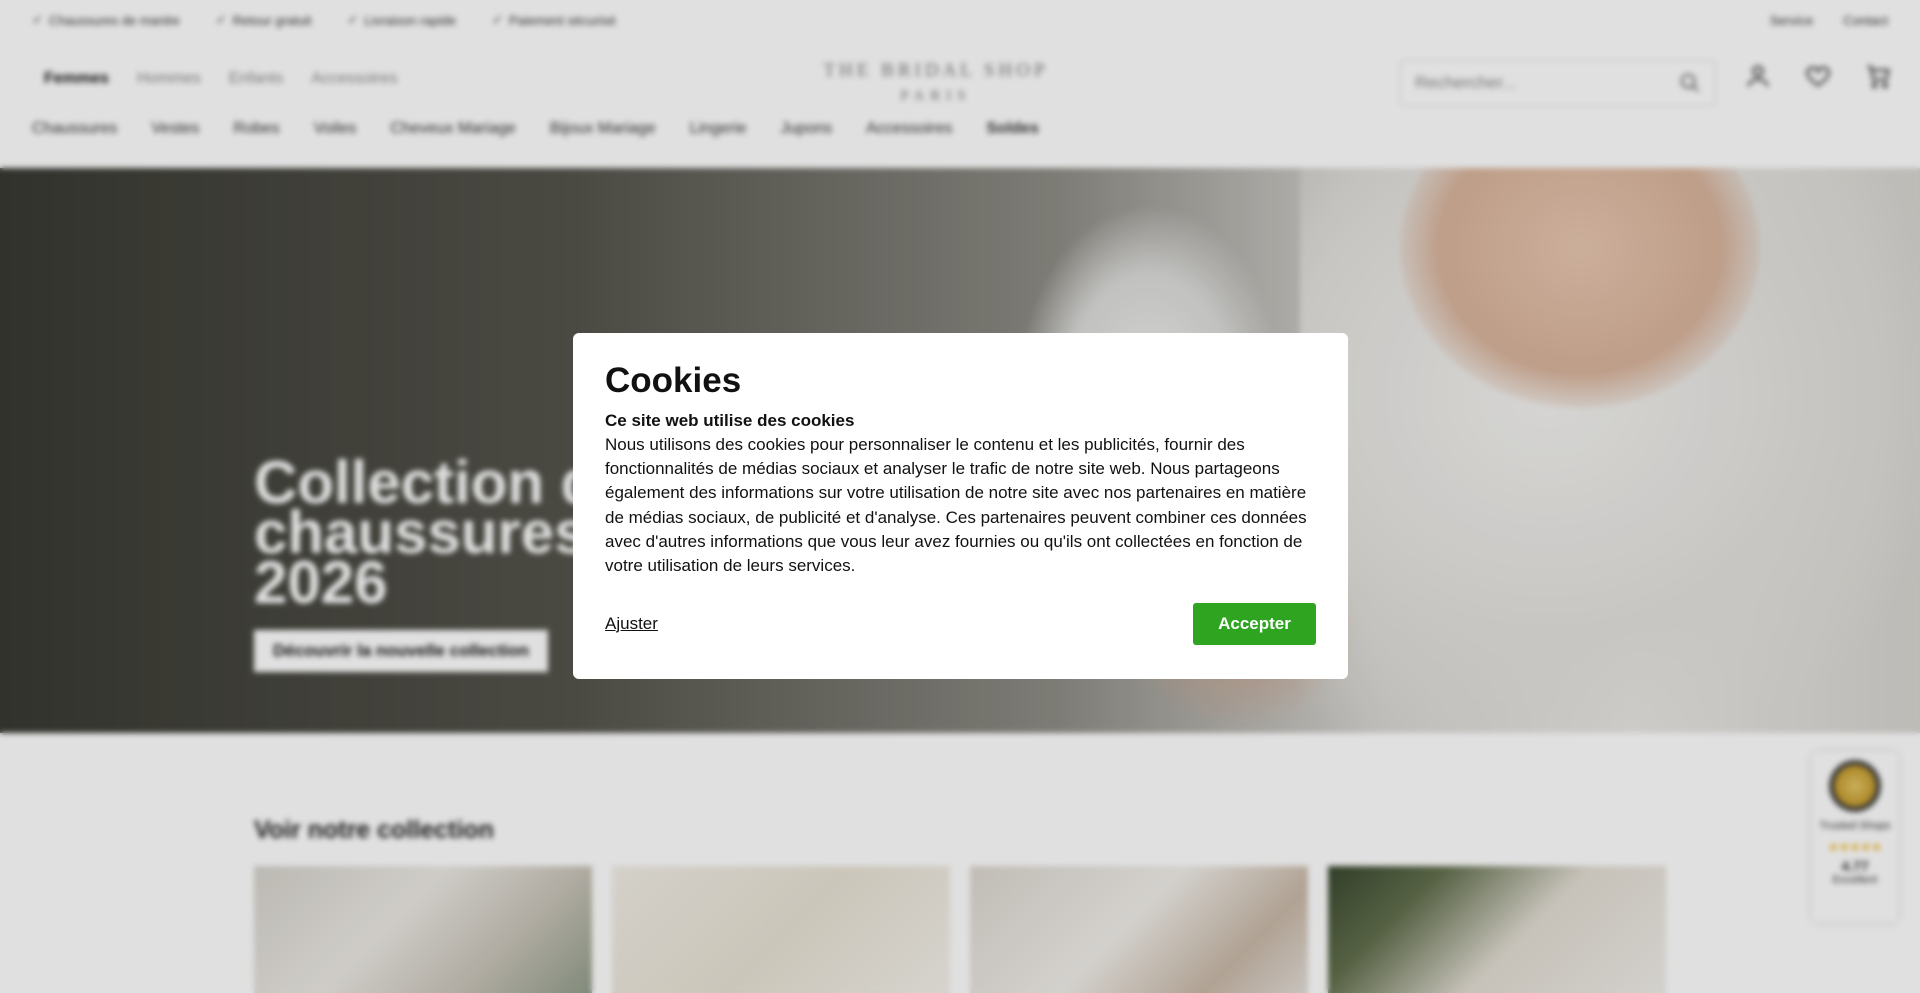 This screenshot has height=993, width=1920. Describe the element at coordinates (730, 420) in the screenshot. I see `dialog-subtitle: Ce site web utilise des cookies` at that location.